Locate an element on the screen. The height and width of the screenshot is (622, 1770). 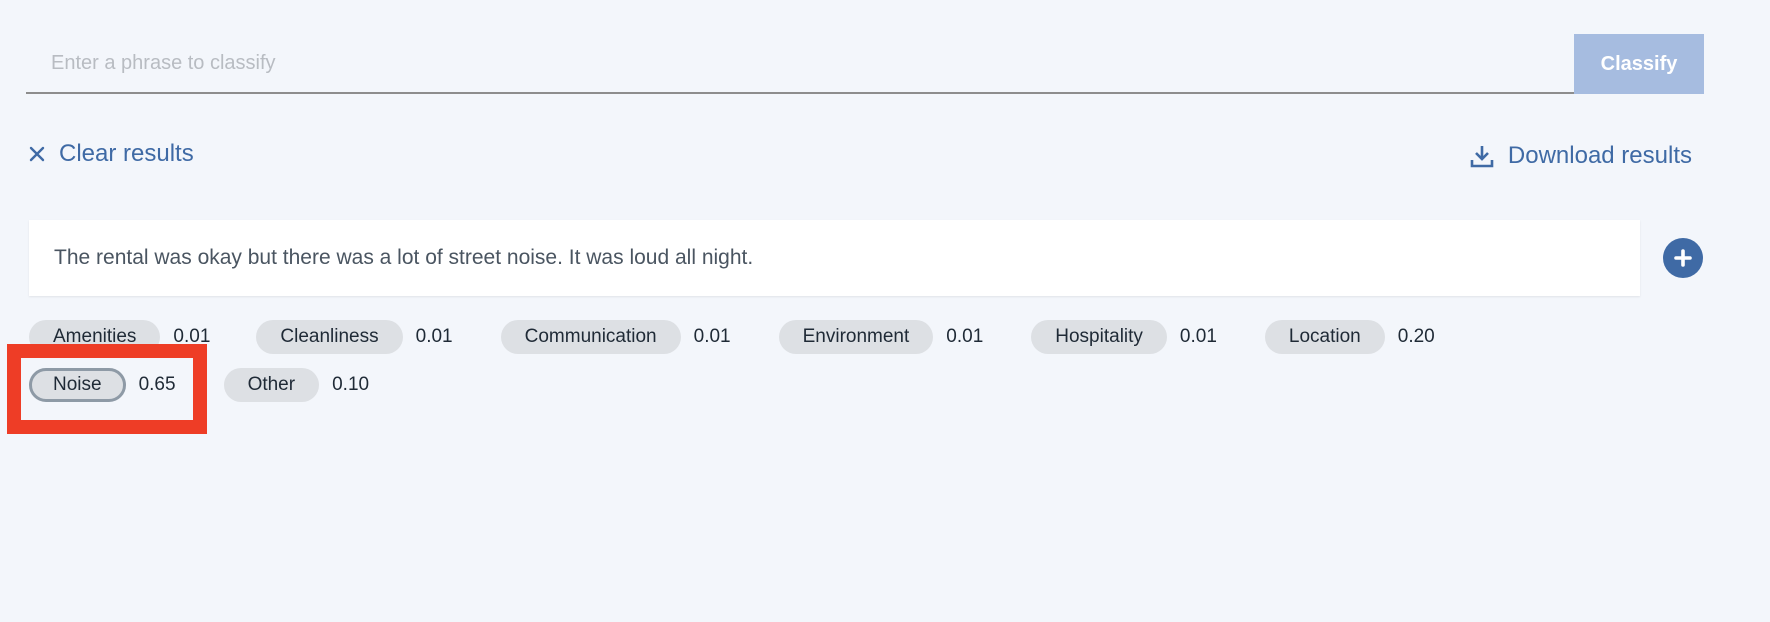
label-item-other: Other 0.10 is located at coordinates (296, 385).